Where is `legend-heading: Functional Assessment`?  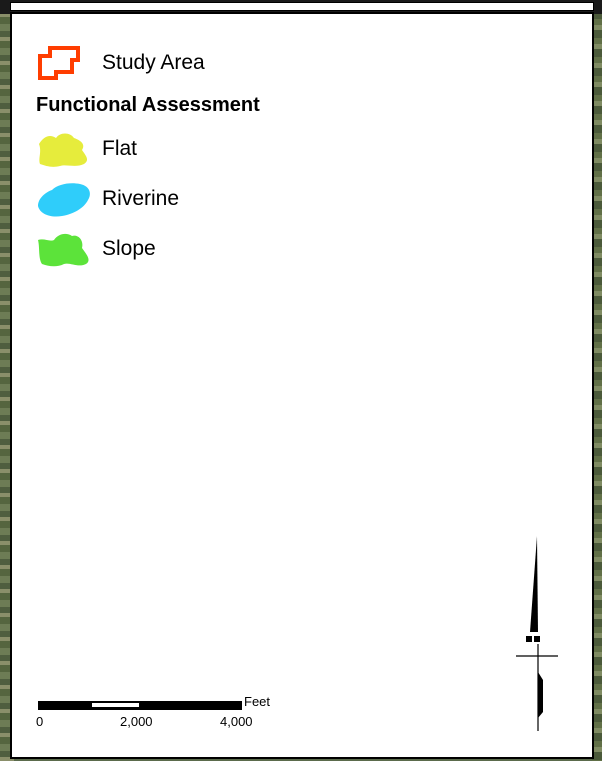 legend-heading: Functional Assessment is located at coordinates (148, 105).